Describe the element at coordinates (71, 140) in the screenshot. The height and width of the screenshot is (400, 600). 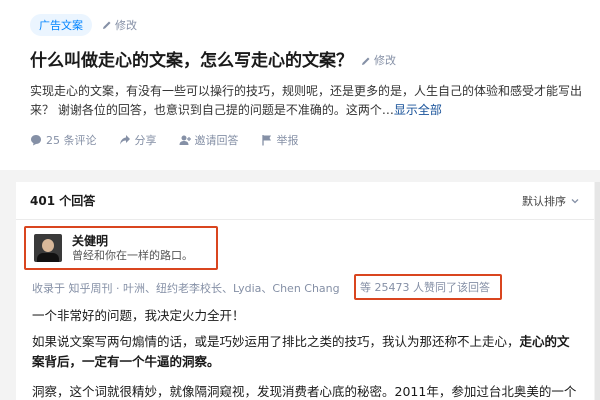
I see `comments-label: 25 条评论` at that location.